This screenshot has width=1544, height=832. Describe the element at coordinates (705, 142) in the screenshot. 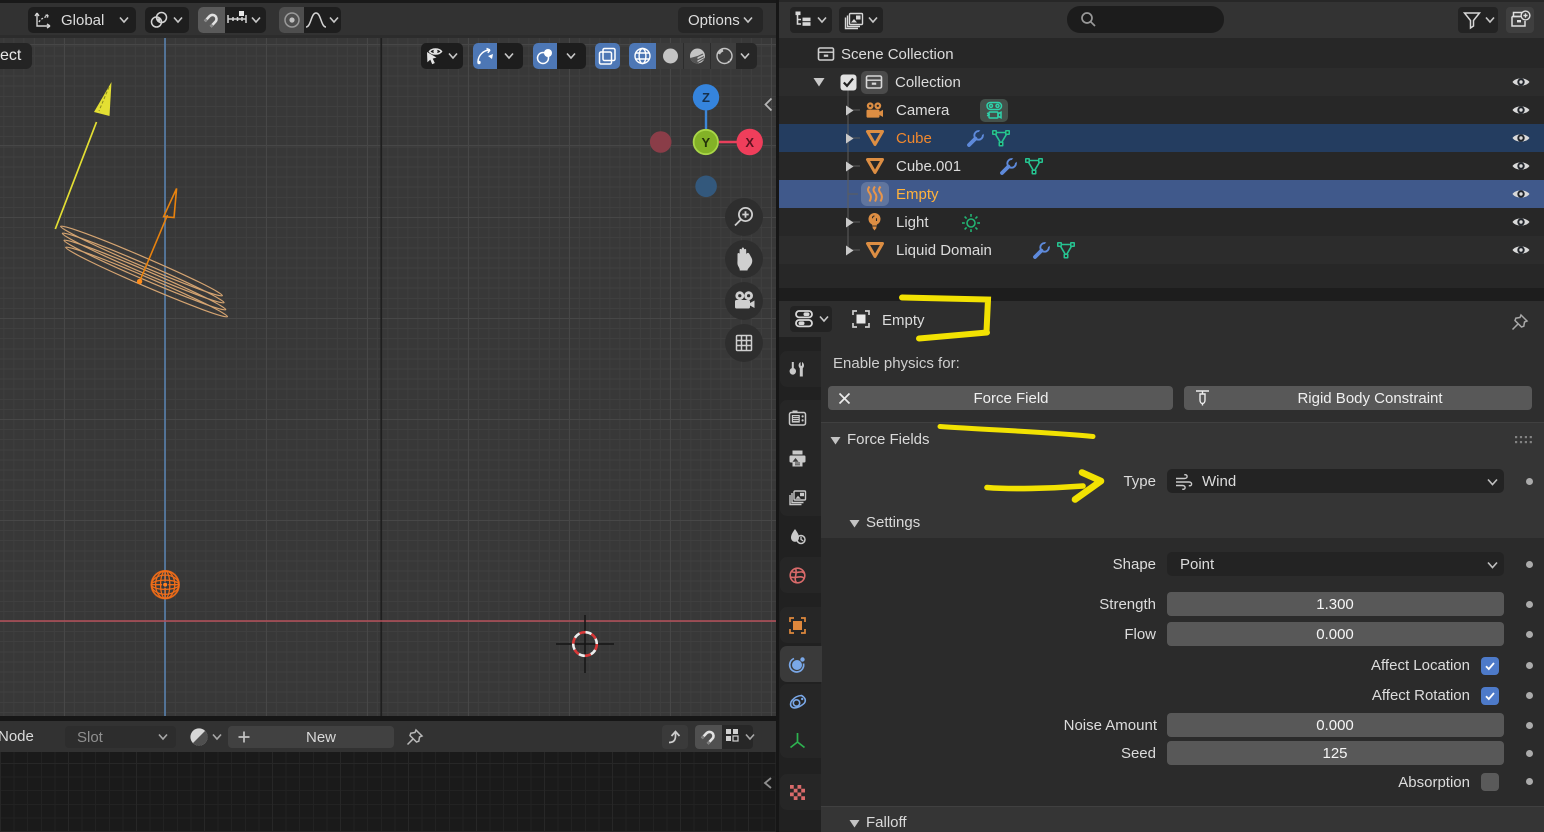

I see `svg-text: Y` at that location.